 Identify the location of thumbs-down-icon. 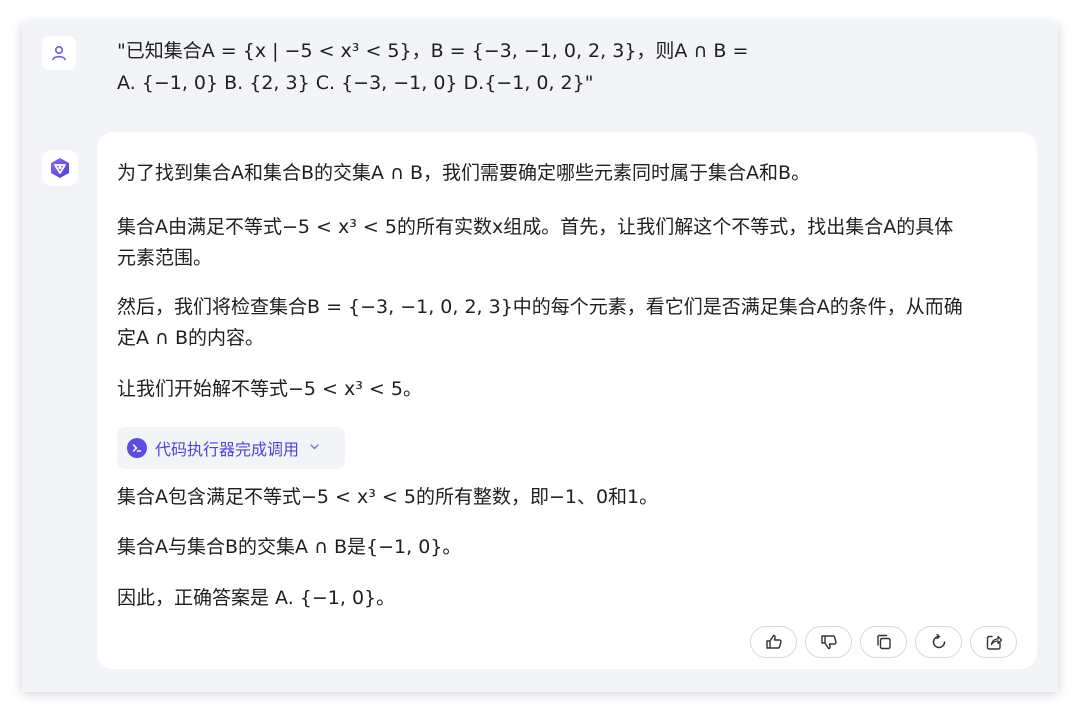
(828, 642).